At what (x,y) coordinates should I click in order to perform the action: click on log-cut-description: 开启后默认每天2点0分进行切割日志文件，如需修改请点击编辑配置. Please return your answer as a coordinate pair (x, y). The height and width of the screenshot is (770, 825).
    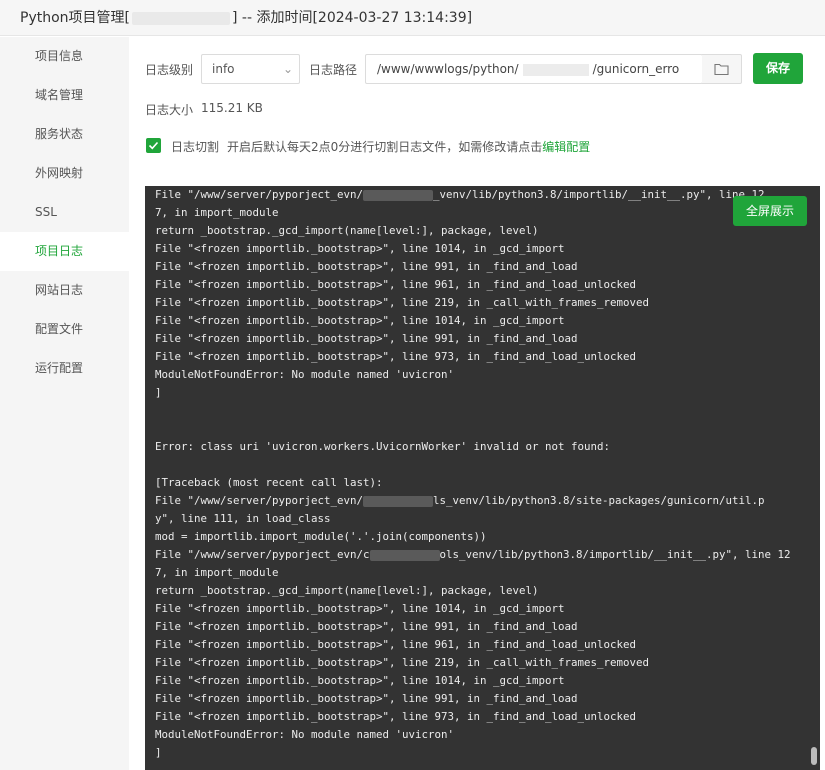
    Looking at the image, I should click on (408, 146).